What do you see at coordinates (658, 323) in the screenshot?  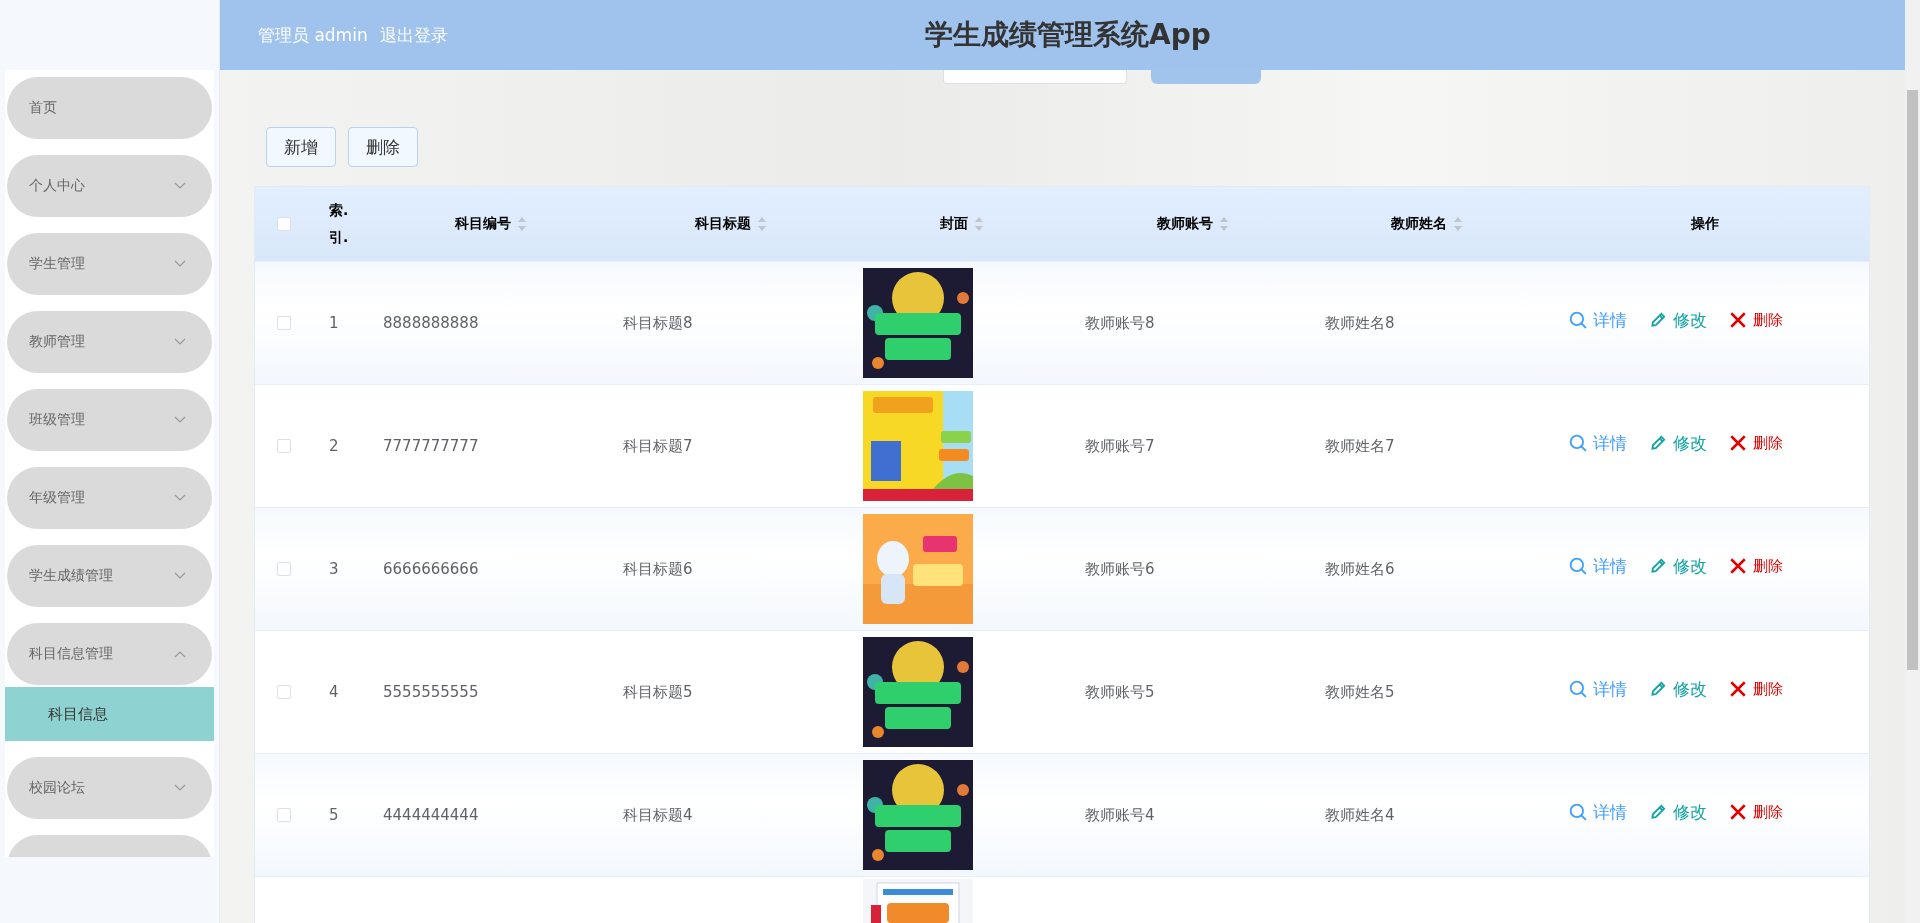 I see `table-cell: 科目标题8` at bounding box center [658, 323].